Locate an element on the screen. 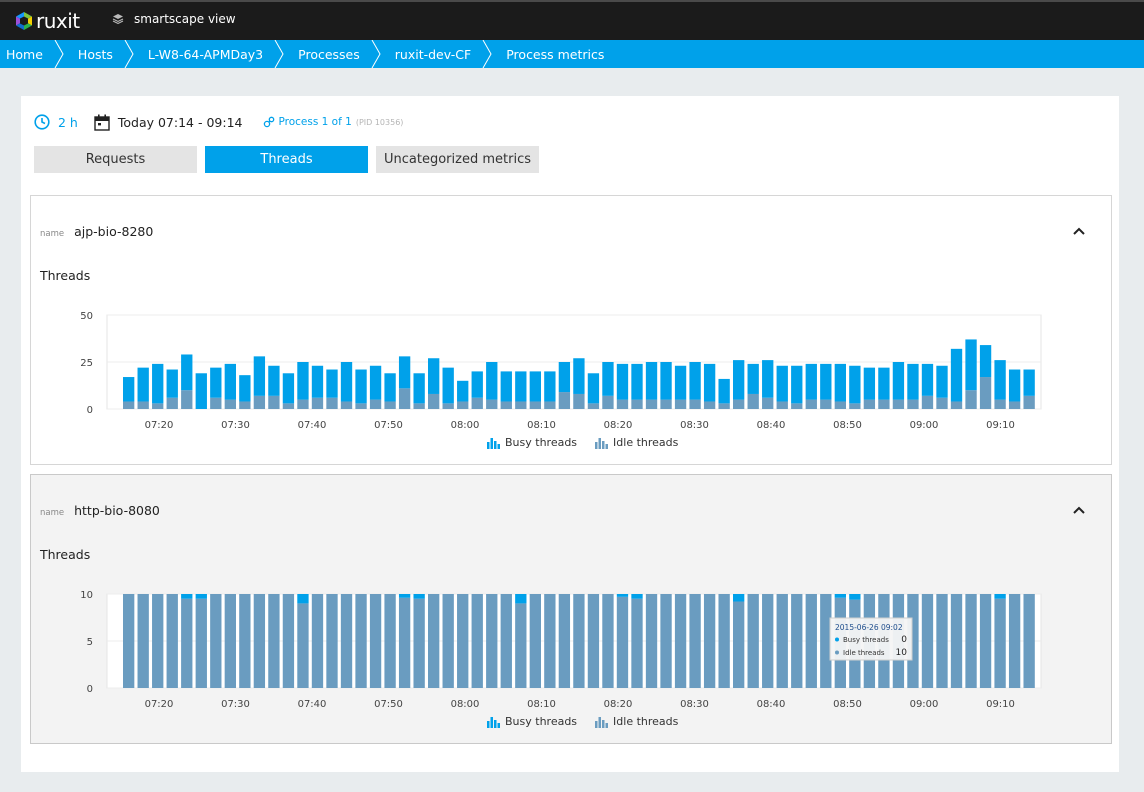  breadcrumb-hosts: Hosts is located at coordinates (97, 54).